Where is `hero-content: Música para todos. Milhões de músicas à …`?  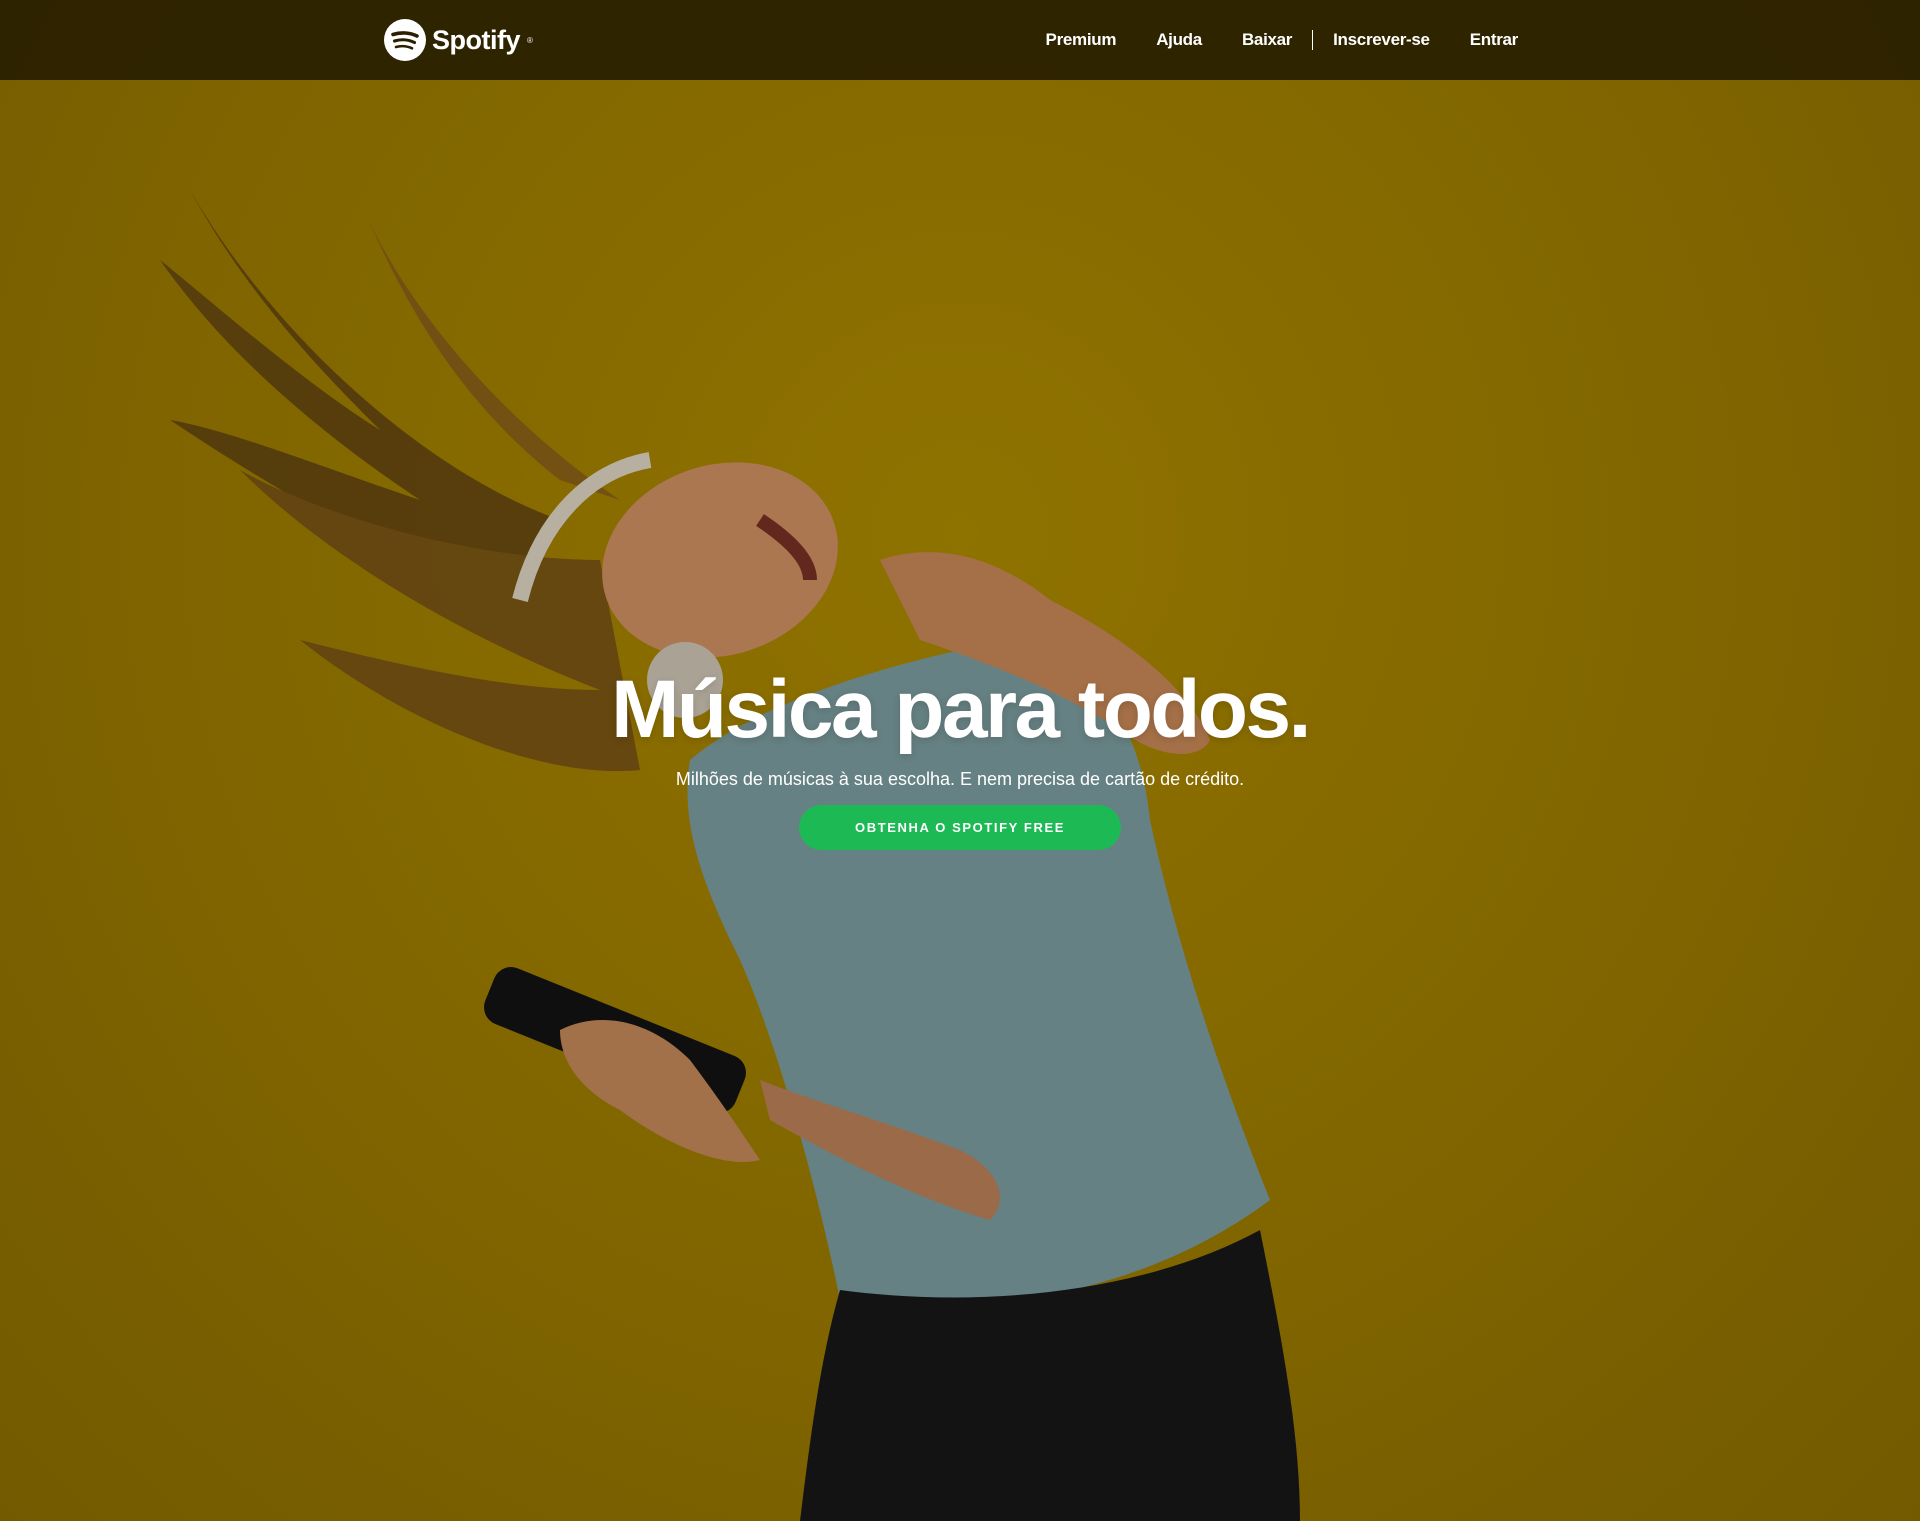
hero-content: Música para todos. Milhões de músicas à … is located at coordinates (960, 755).